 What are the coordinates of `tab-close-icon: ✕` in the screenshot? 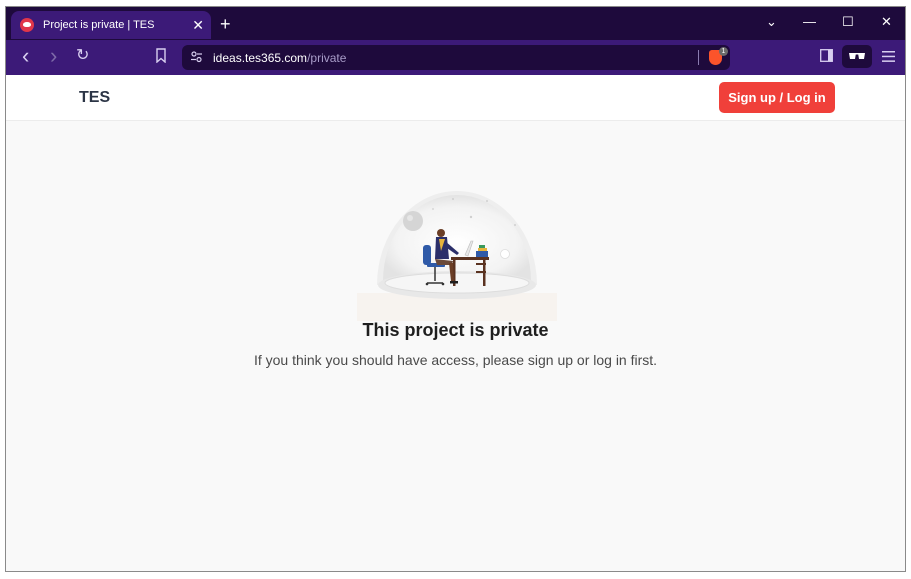 It's located at (198, 25).